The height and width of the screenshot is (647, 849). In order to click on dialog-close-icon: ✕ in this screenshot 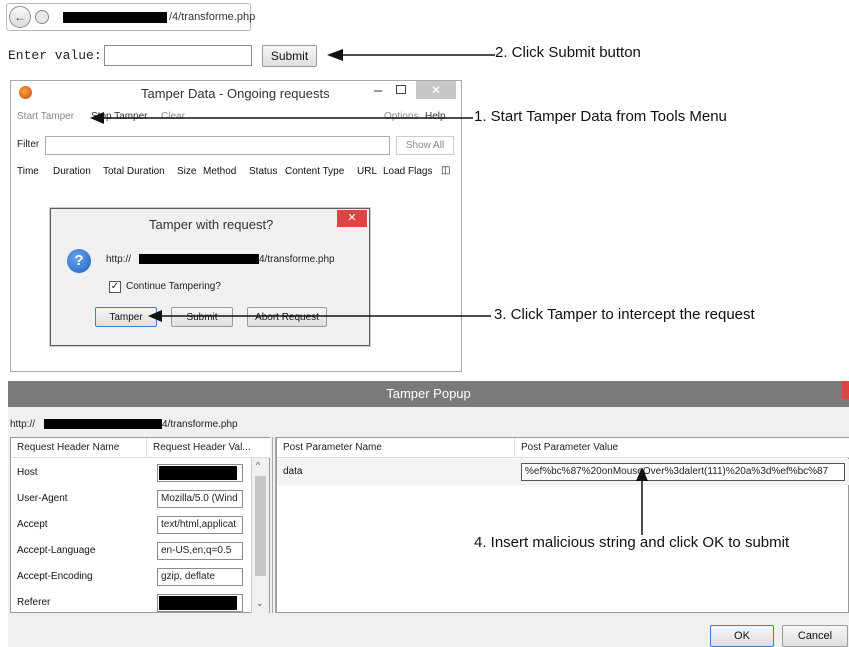, I will do `click(352, 218)`.